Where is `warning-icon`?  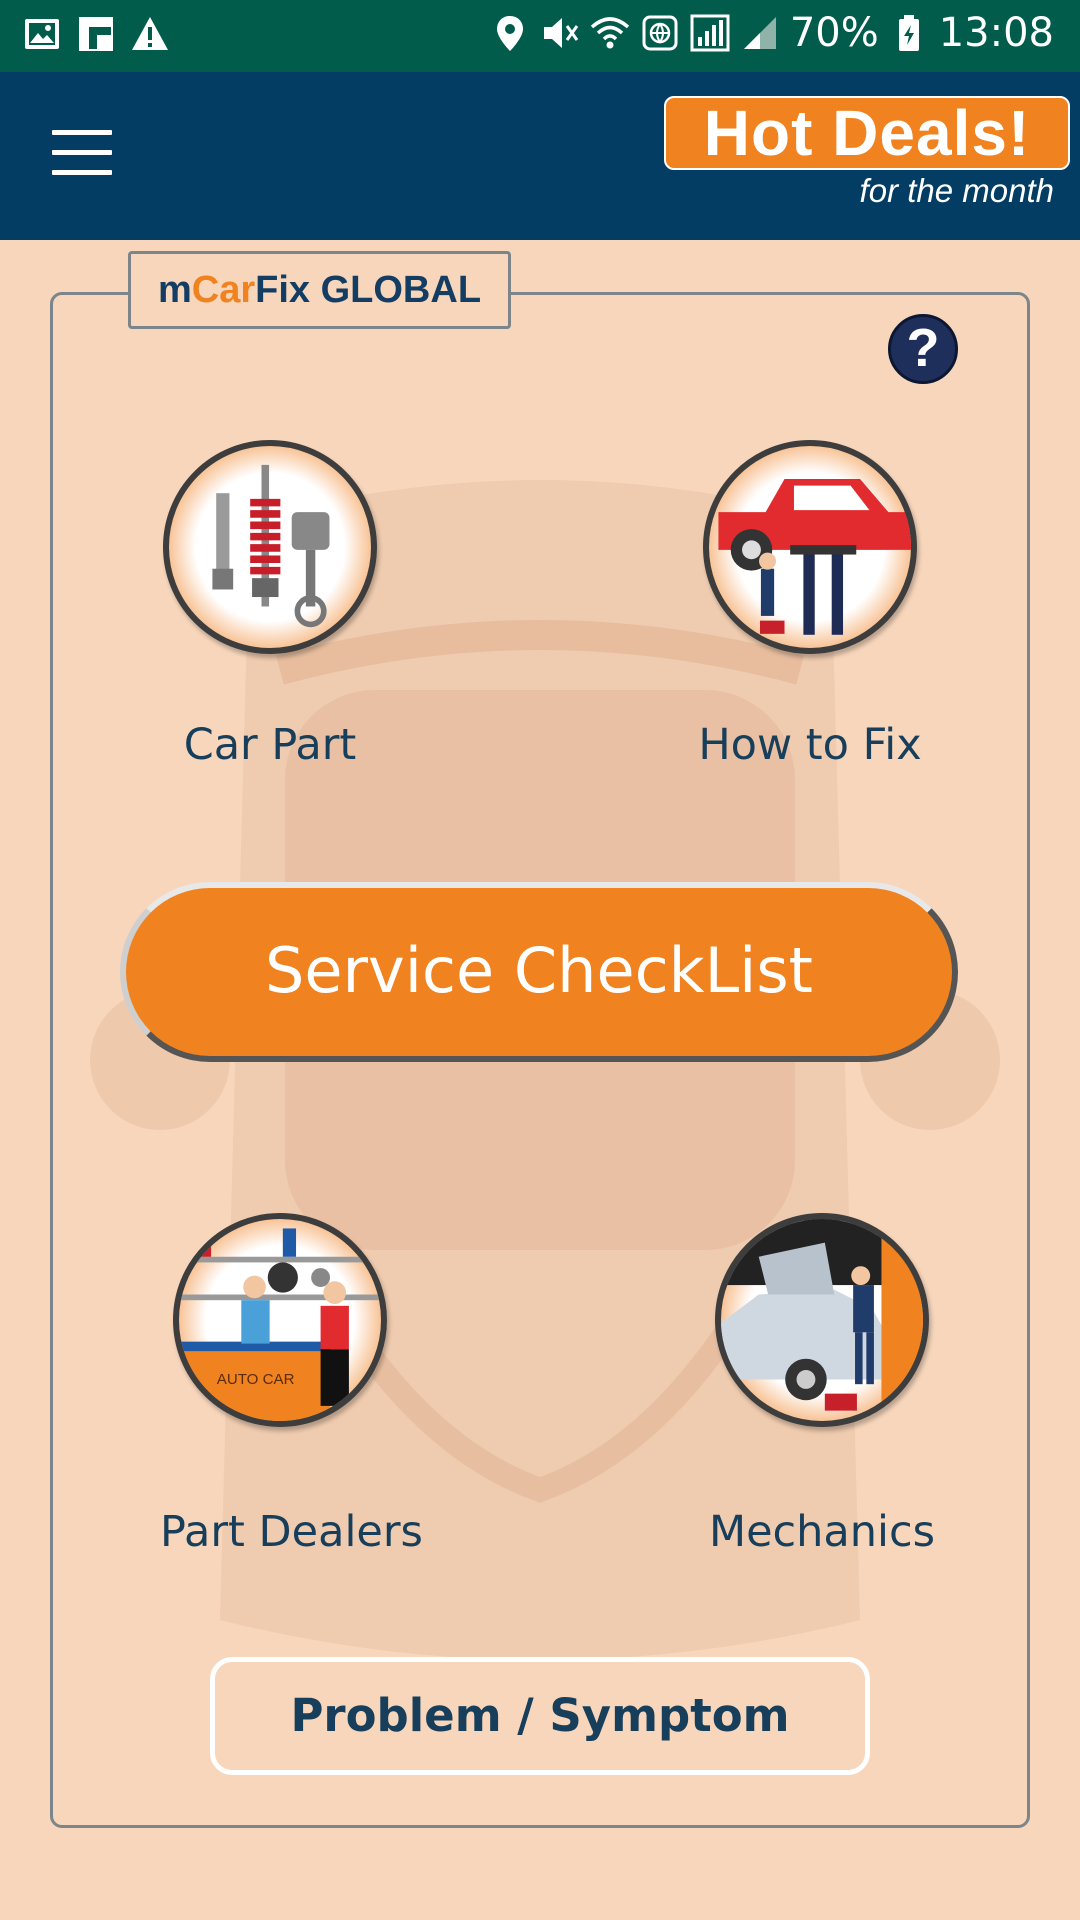 warning-icon is located at coordinates (150, 34).